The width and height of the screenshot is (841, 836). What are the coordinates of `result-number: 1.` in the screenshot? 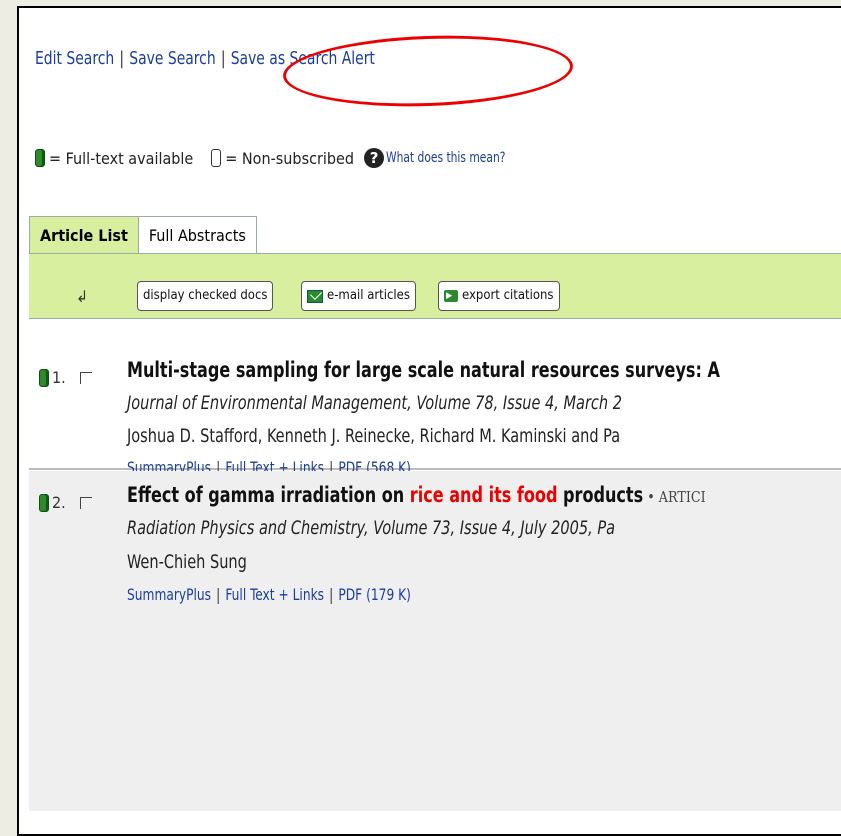 It's located at (65, 377).